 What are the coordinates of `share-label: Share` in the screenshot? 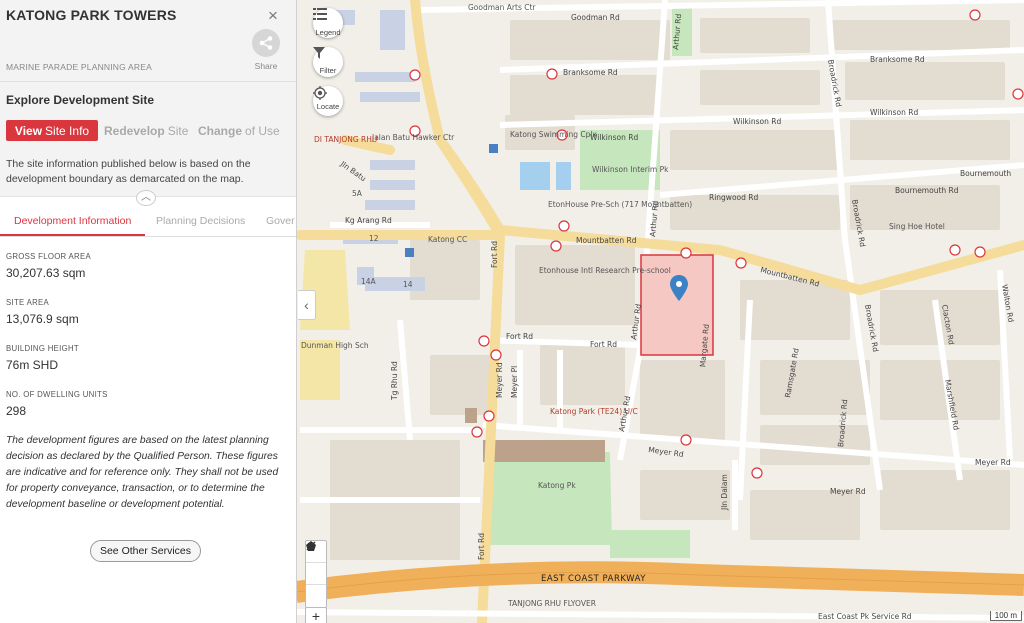 It's located at (266, 66).